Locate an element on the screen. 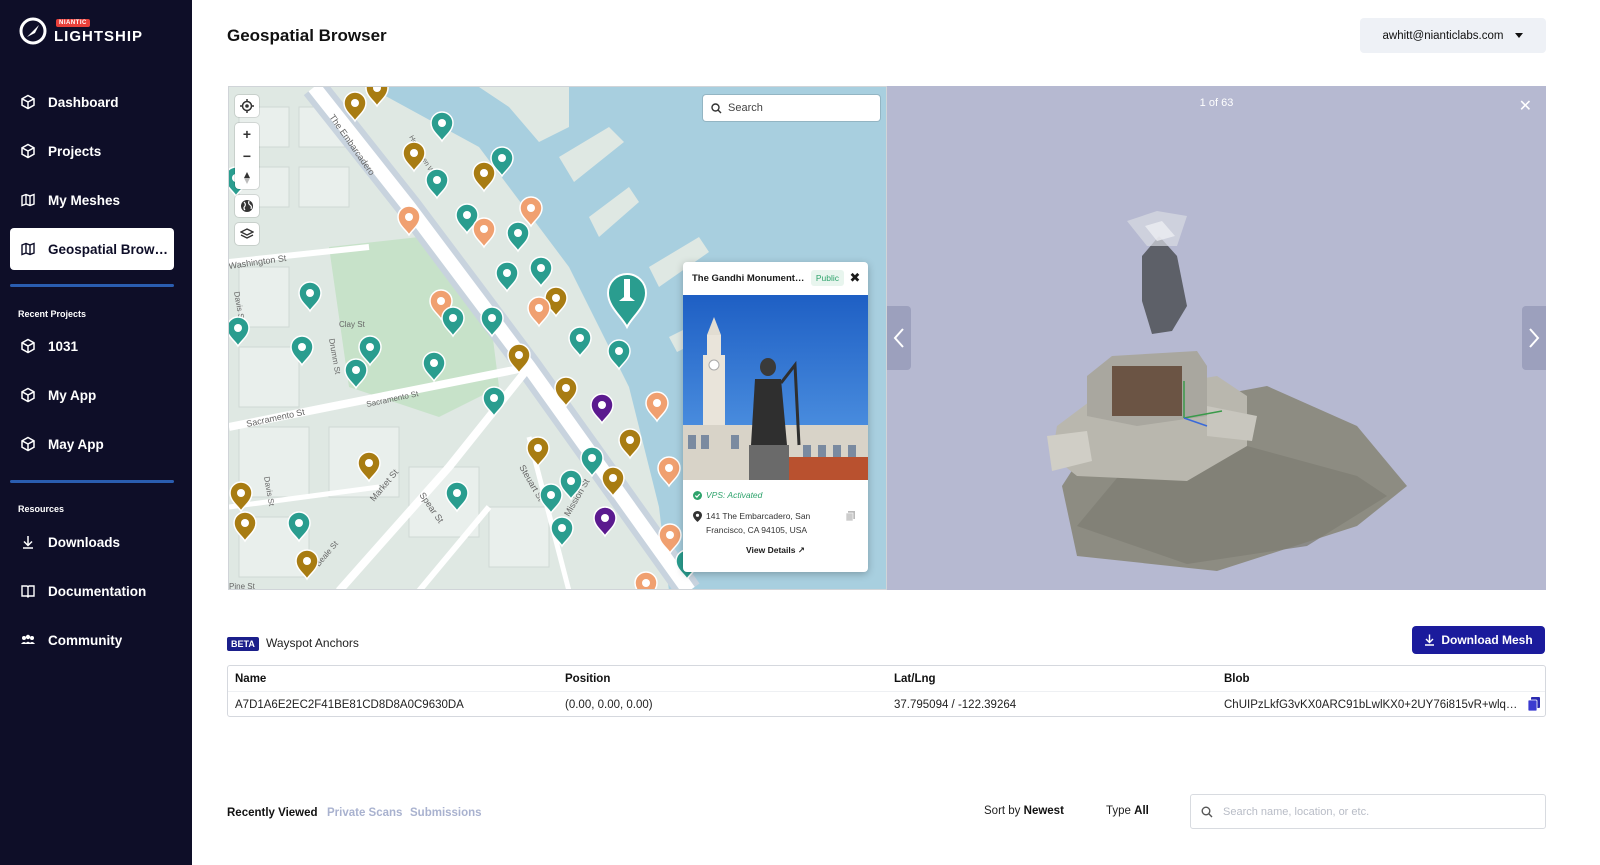 The image size is (1600, 865). type-dropdown: Type All is located at coordinates (1127, 811).